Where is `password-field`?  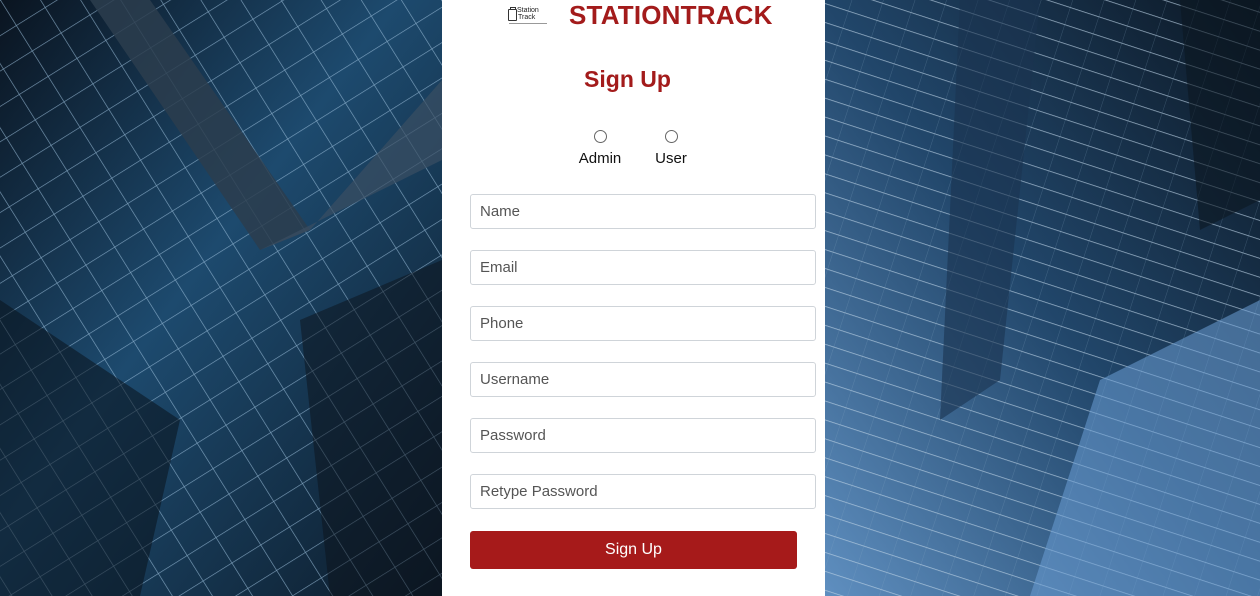 password-field is located at coordinates (643, 435).